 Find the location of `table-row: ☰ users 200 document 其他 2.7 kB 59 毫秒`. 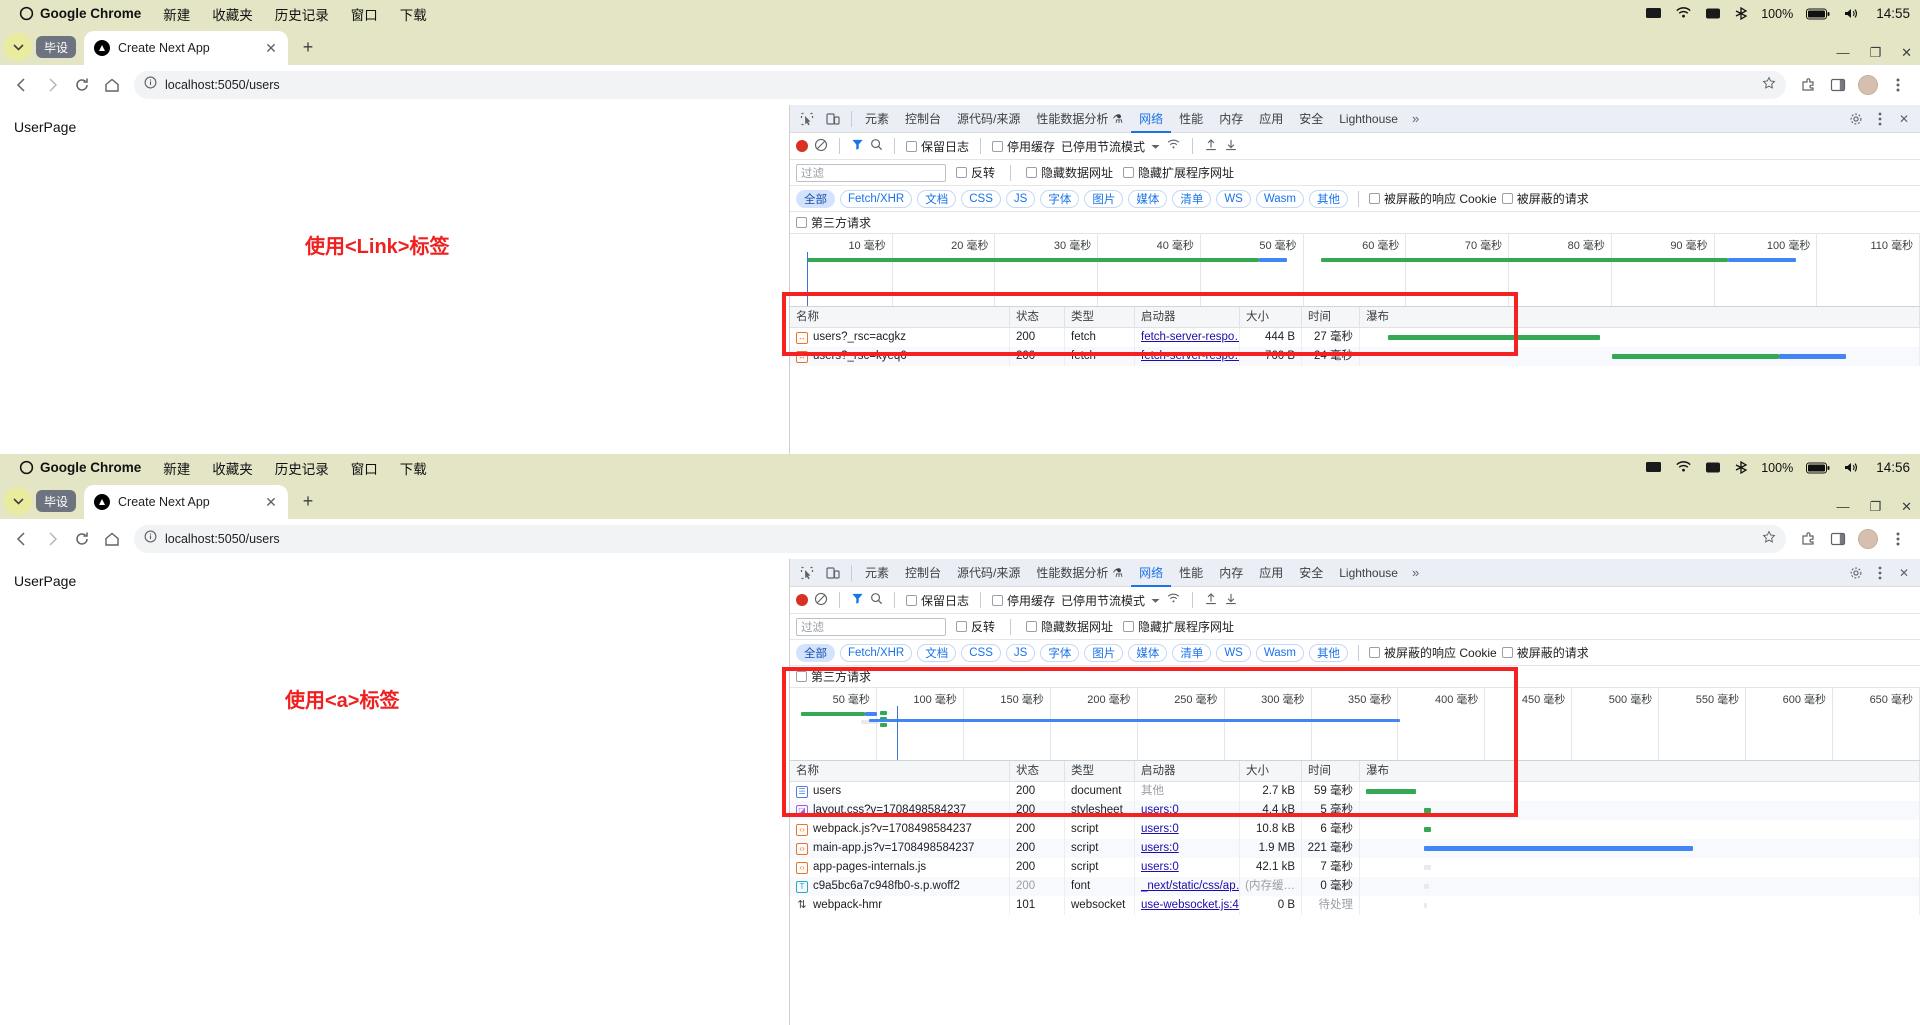

table-row: ☰ users 200 document 其他 2.7 kB 59 毫秒 is located at coordinates (1355, 791).